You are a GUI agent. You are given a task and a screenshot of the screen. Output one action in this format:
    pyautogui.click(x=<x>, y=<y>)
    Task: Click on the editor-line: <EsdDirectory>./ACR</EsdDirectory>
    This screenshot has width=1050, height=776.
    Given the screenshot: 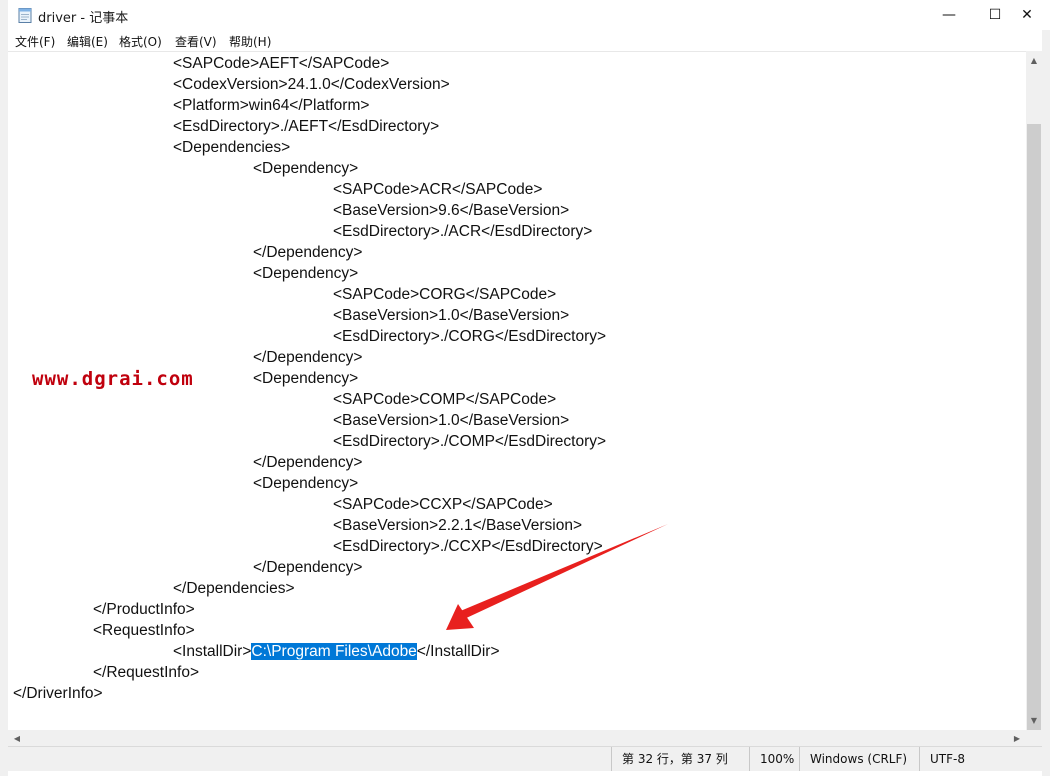 What is the action you would take?
    pyautogui.click(x=462, y=231)
    